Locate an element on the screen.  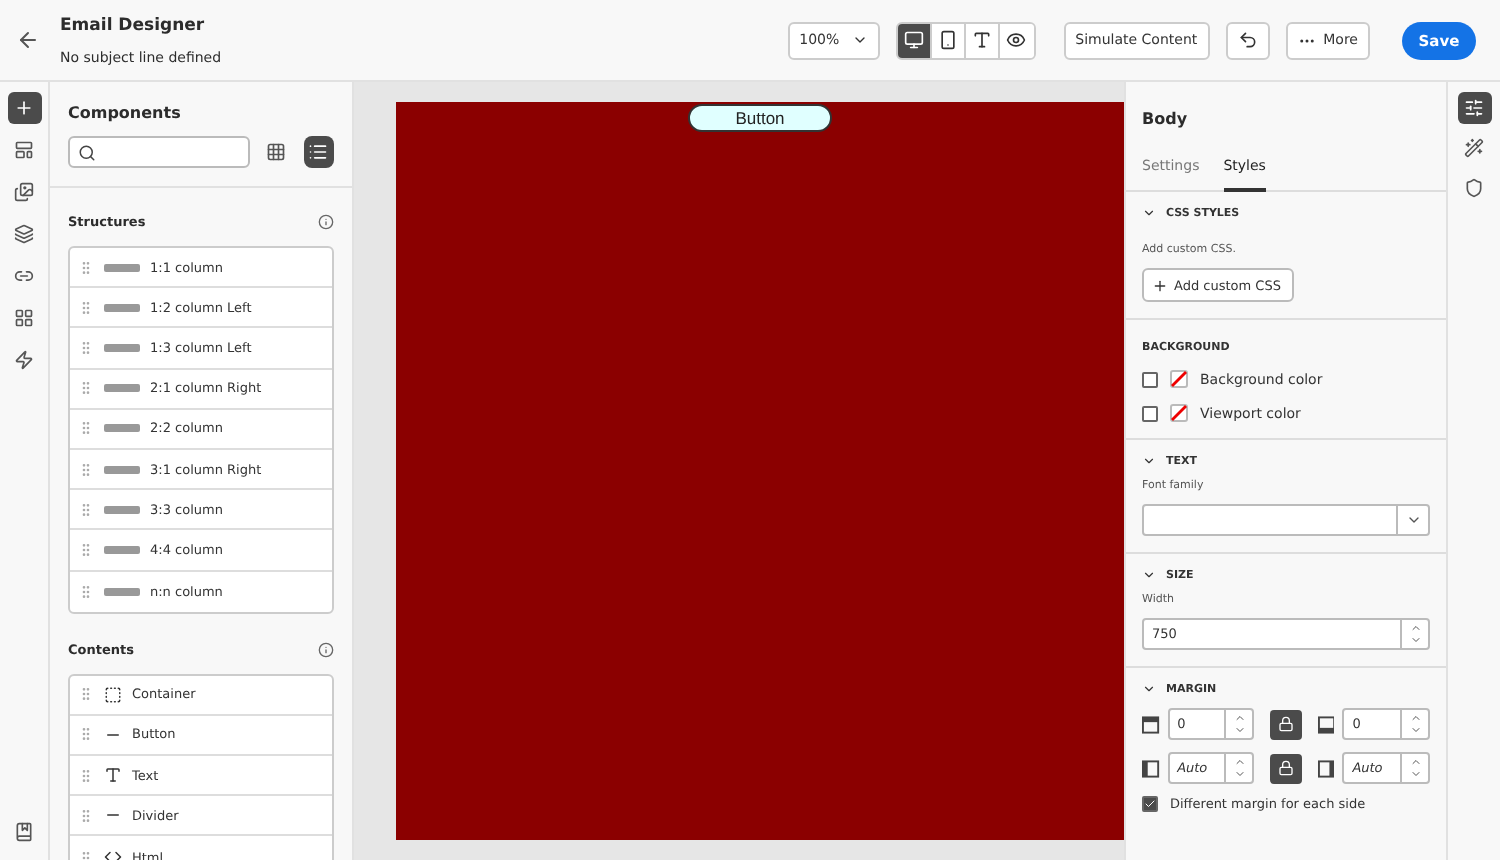
margin-top-icon is located at coordinates (1151, 724).